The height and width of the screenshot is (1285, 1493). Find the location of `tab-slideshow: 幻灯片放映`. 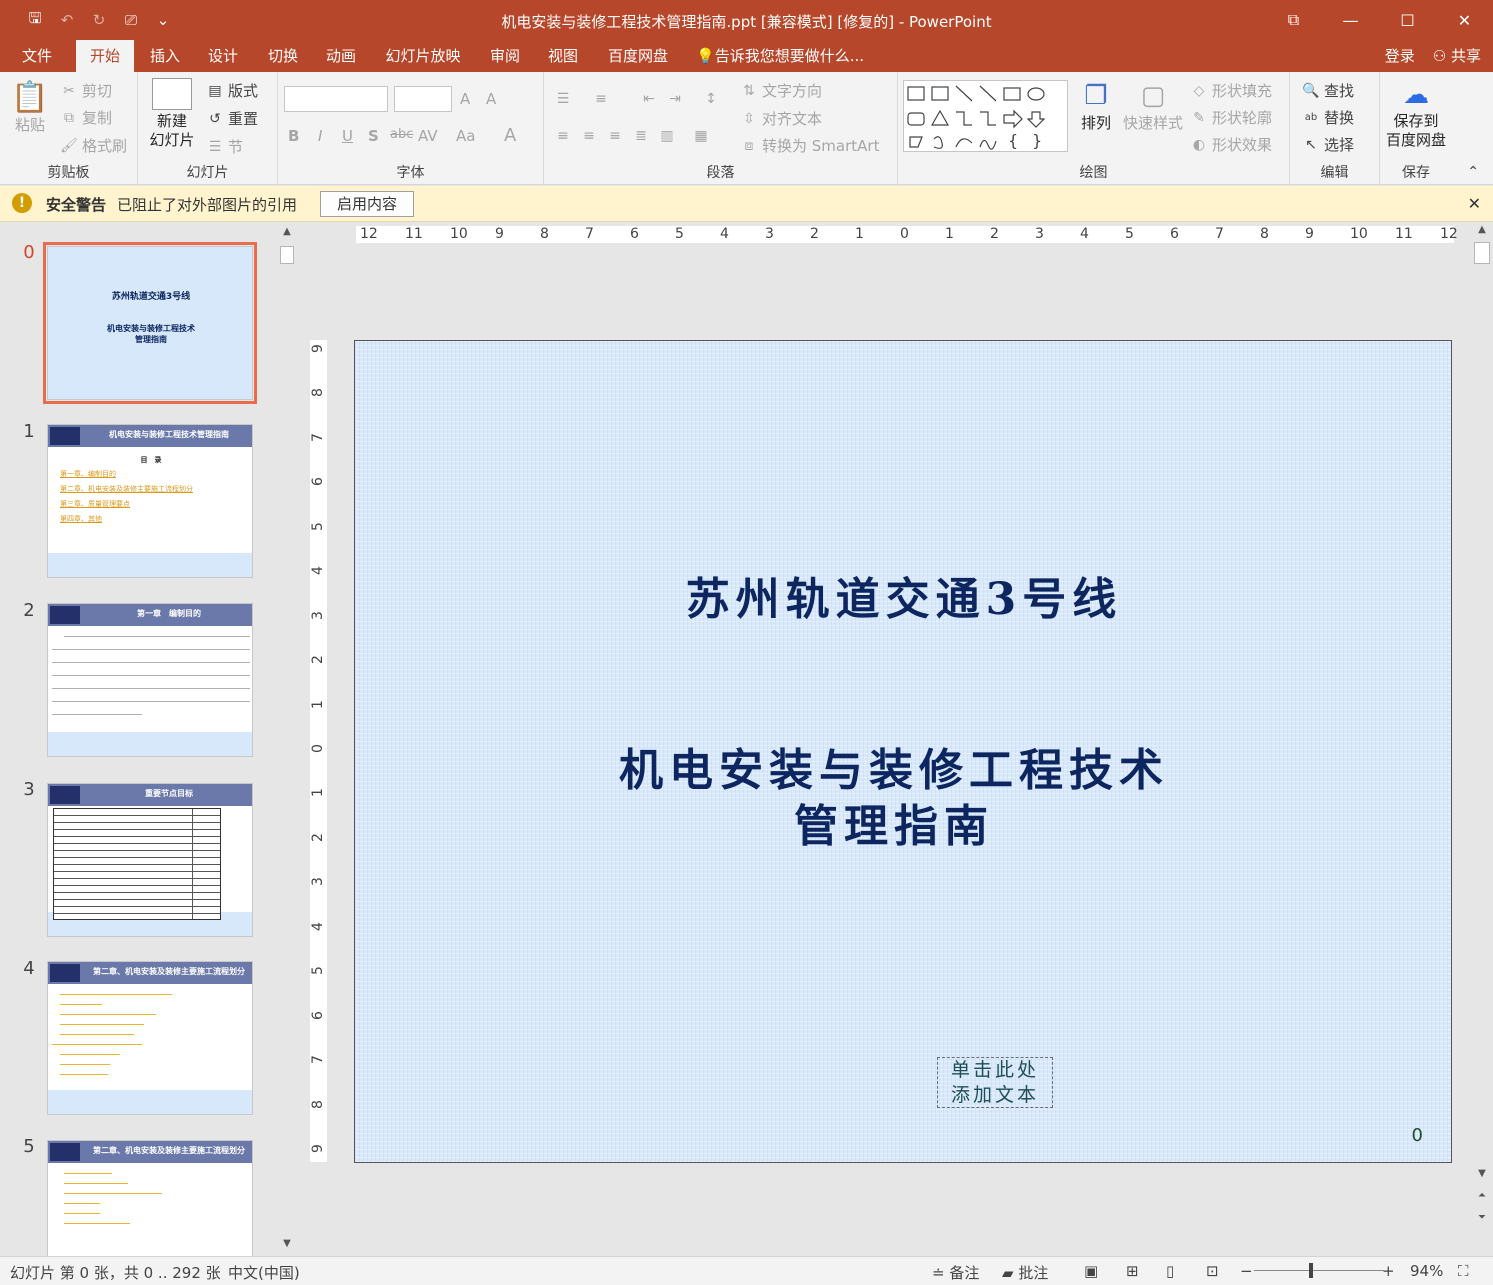

tab-slideshow: 幻灯片放映 is located at coordinates (423, 56).